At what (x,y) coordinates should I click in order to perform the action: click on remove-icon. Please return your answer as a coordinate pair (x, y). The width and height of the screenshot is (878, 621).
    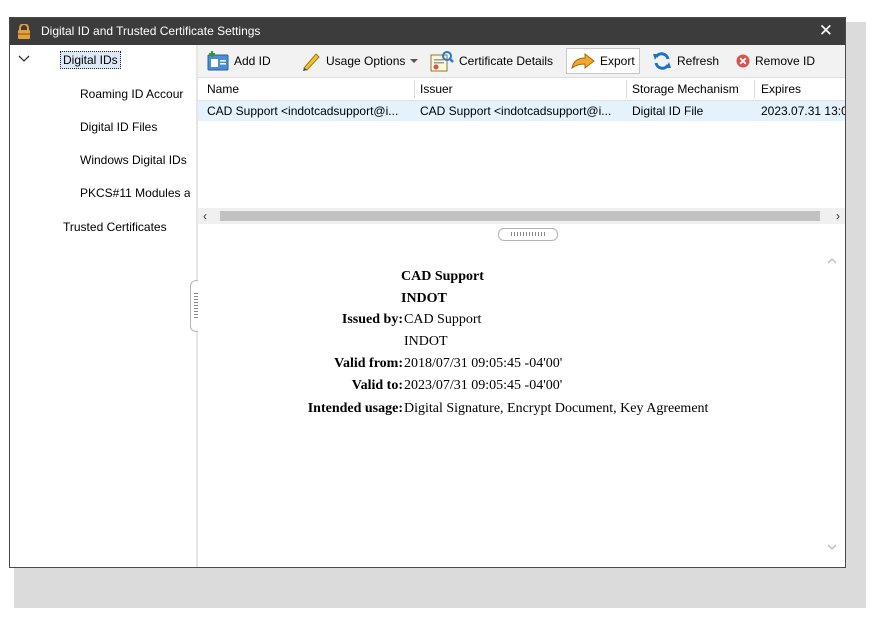
    Looking at the image, I should click on (743, 61).